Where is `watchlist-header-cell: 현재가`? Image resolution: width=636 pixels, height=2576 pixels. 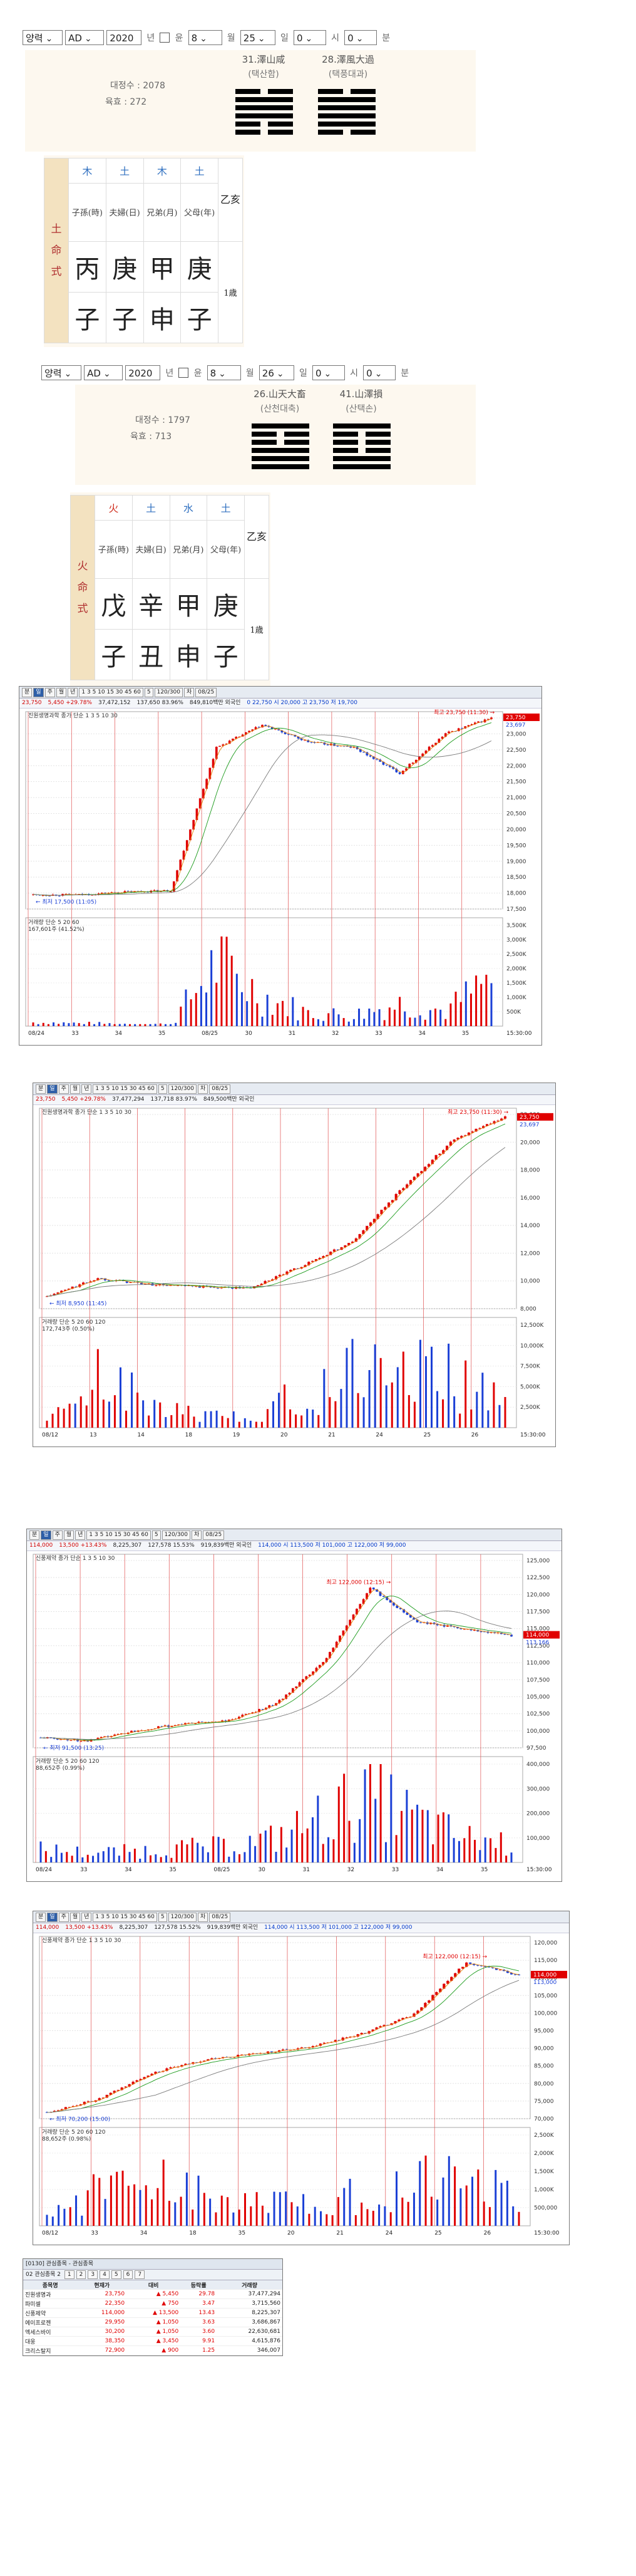 watchlist-header-cell: 현재가 is located at coordinates (102, 2285).